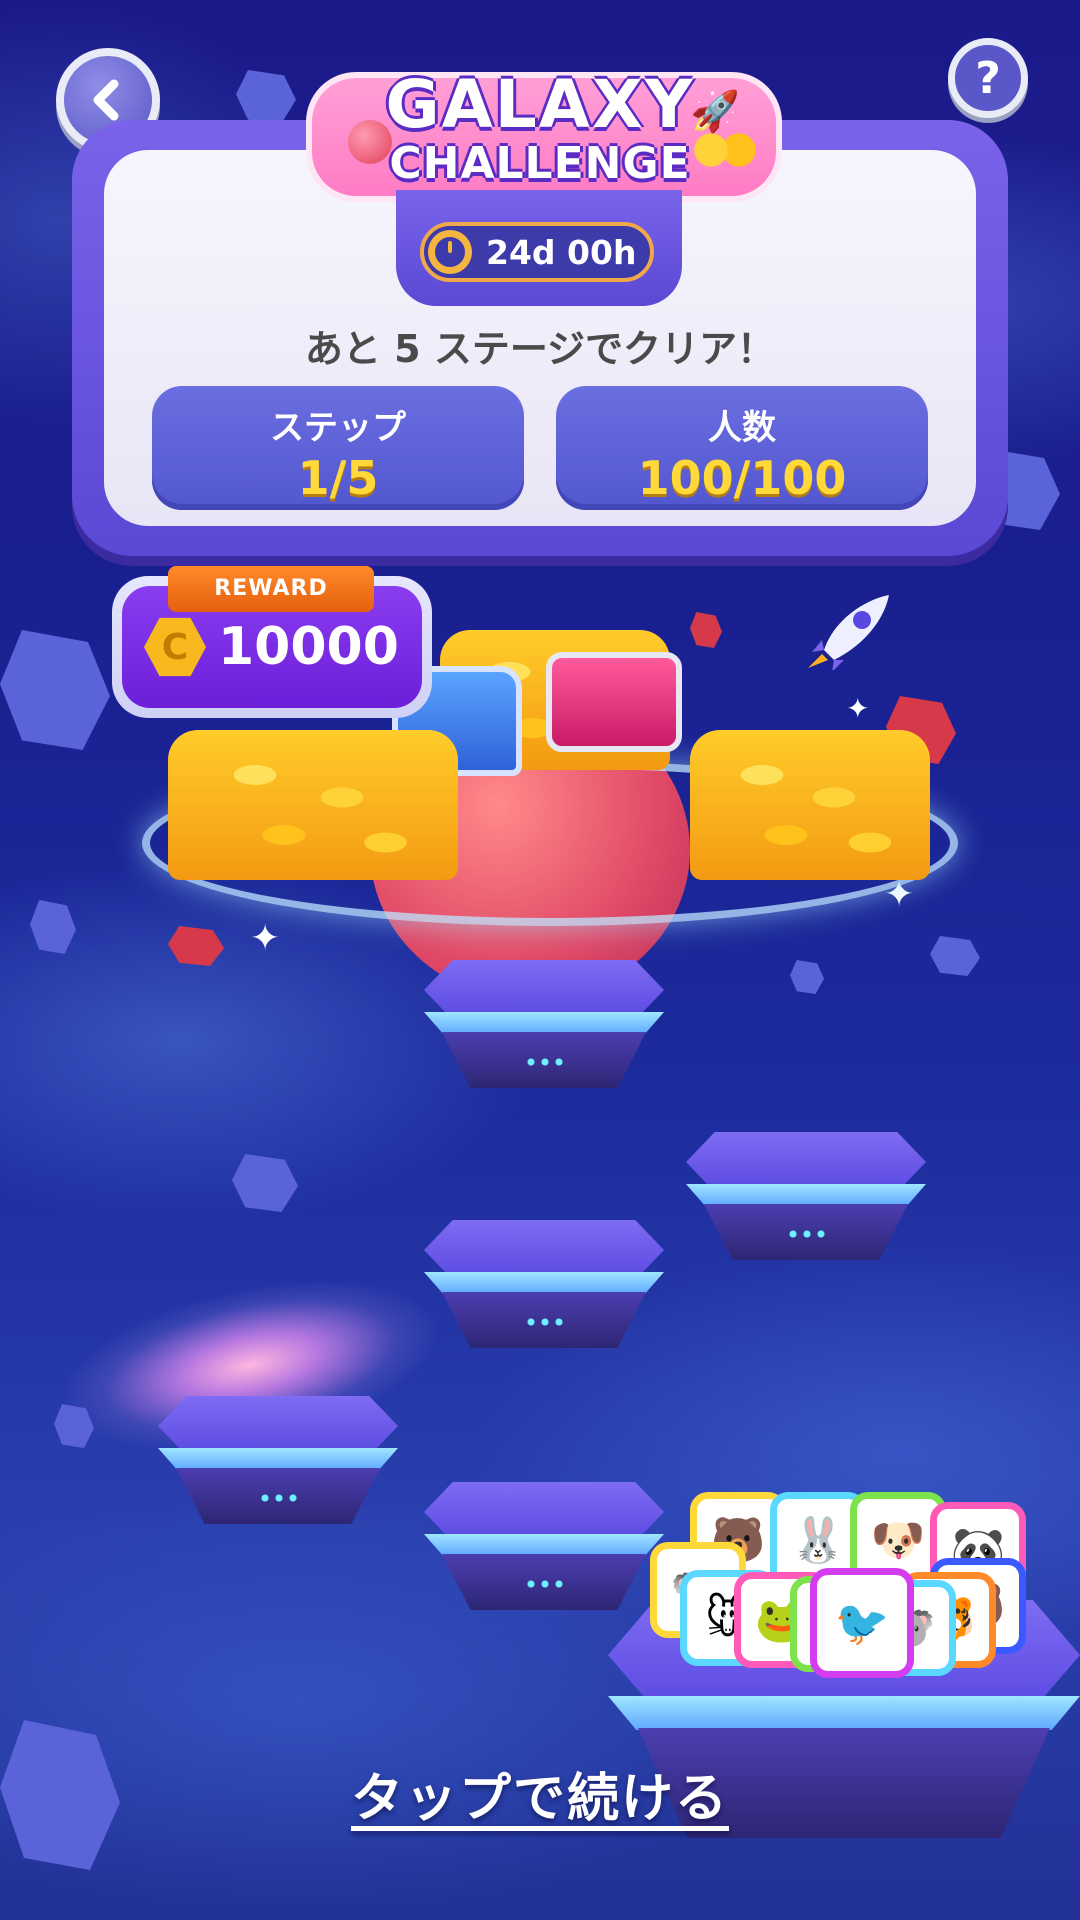  I want to click on stat-label: 人数, so click(742, 428).